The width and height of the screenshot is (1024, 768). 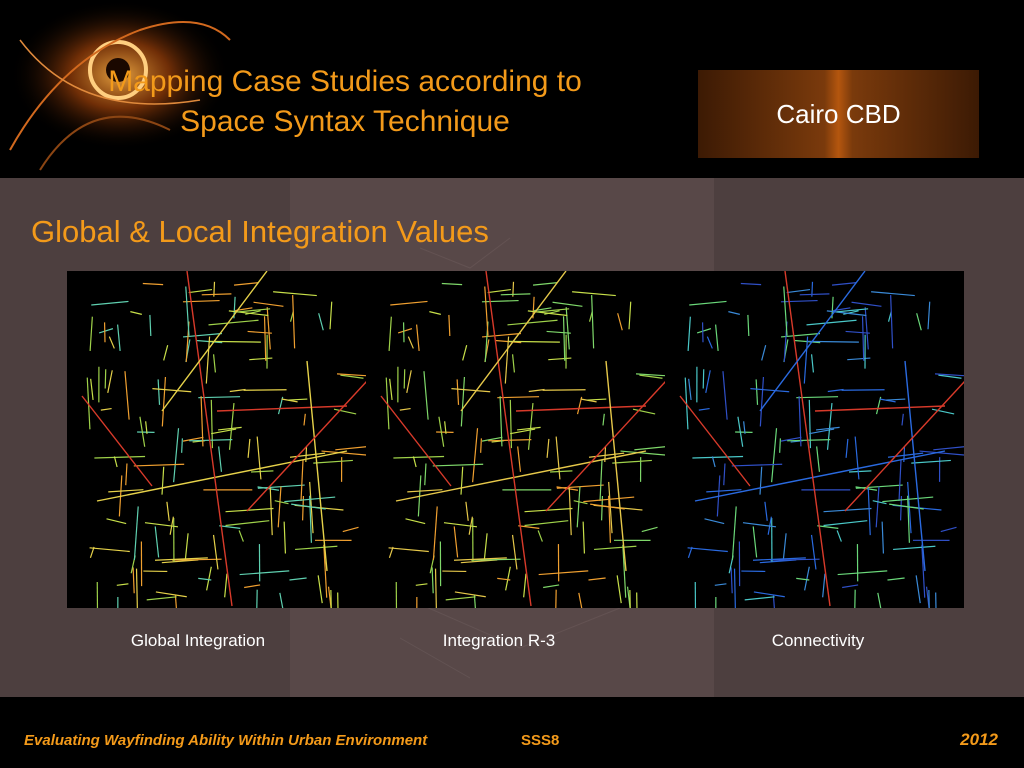 I want to click on street-network, so click(x=522, y=439).